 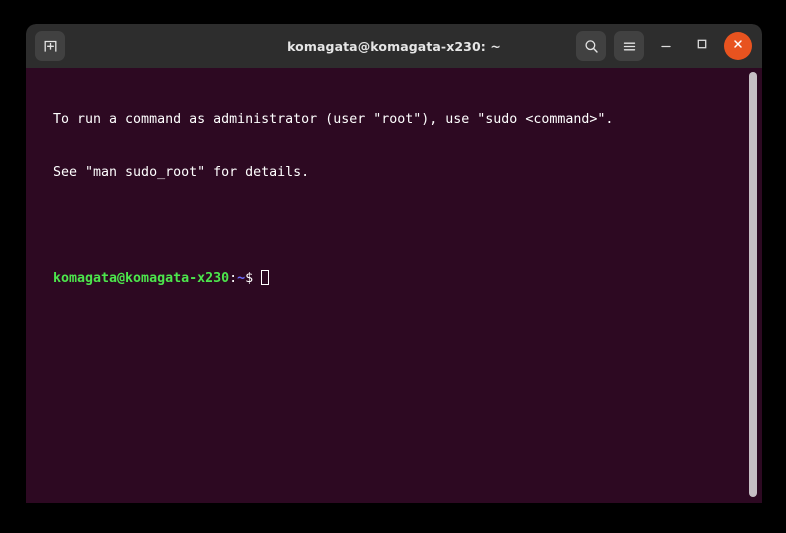 What do you see at coordinates (141, 278) in the screenshot?
I see `prompt-user-host: komagata@komagata-x230` at bounding box center [141, 278].